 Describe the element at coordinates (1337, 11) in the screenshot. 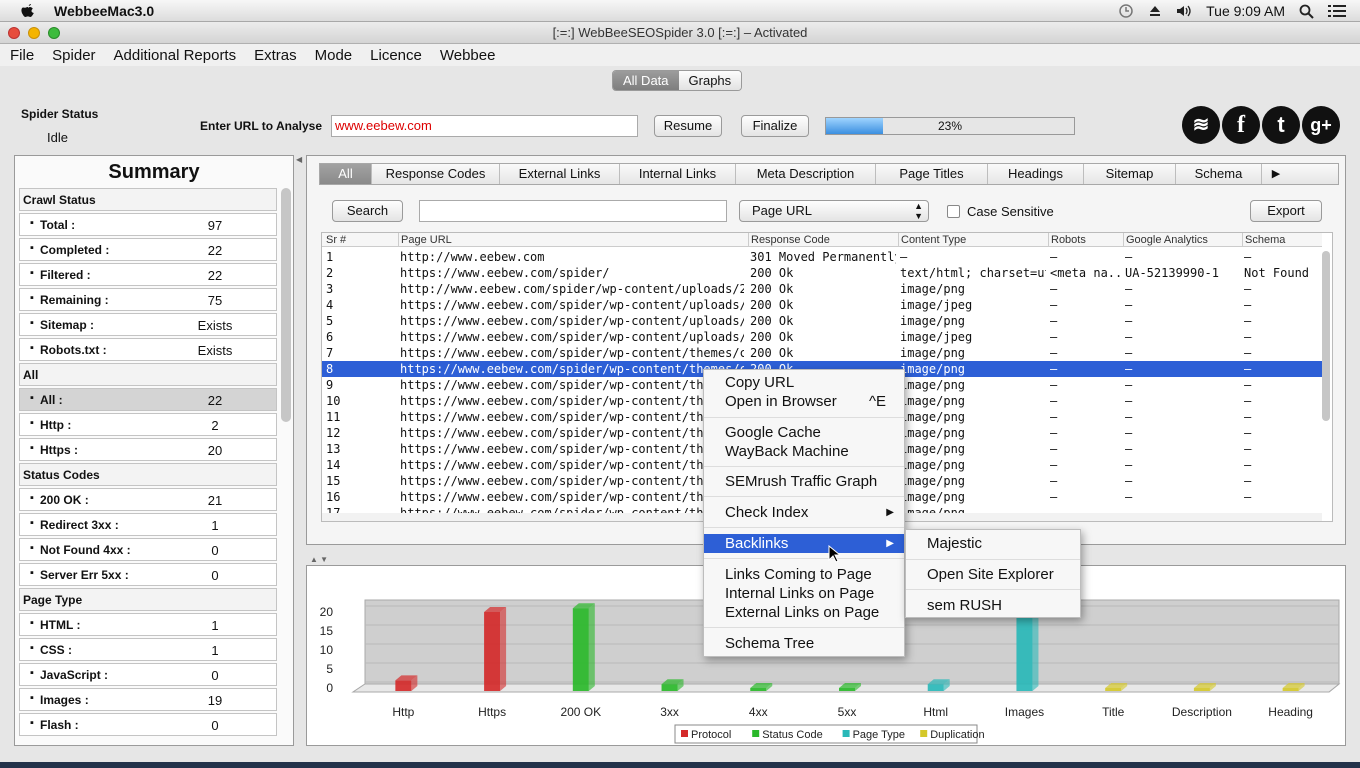

I see `notification-list-icon` at that location.